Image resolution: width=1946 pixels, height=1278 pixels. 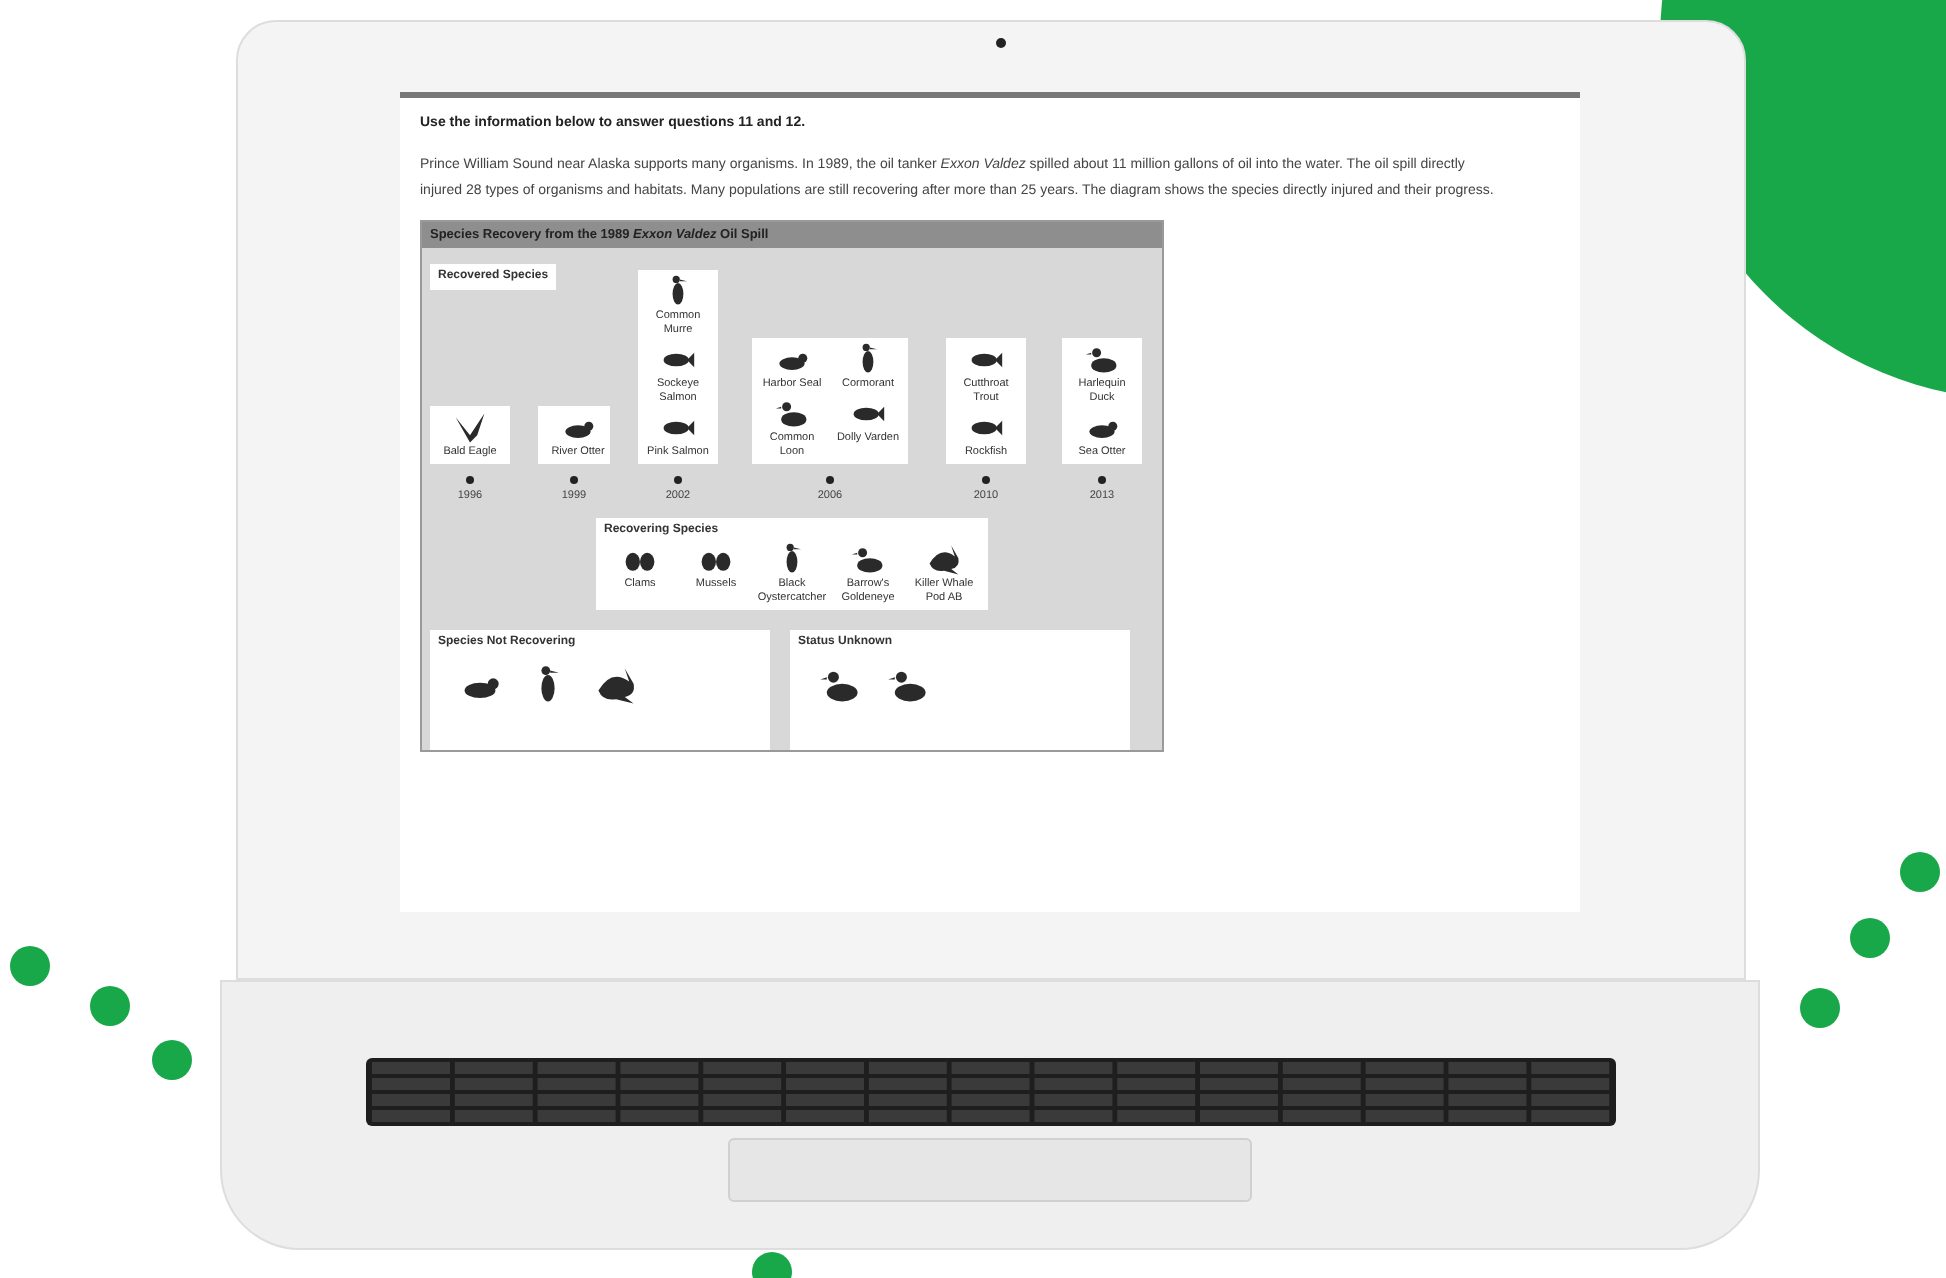 I want to click on camera-icon, so click(x=1000, y=43).